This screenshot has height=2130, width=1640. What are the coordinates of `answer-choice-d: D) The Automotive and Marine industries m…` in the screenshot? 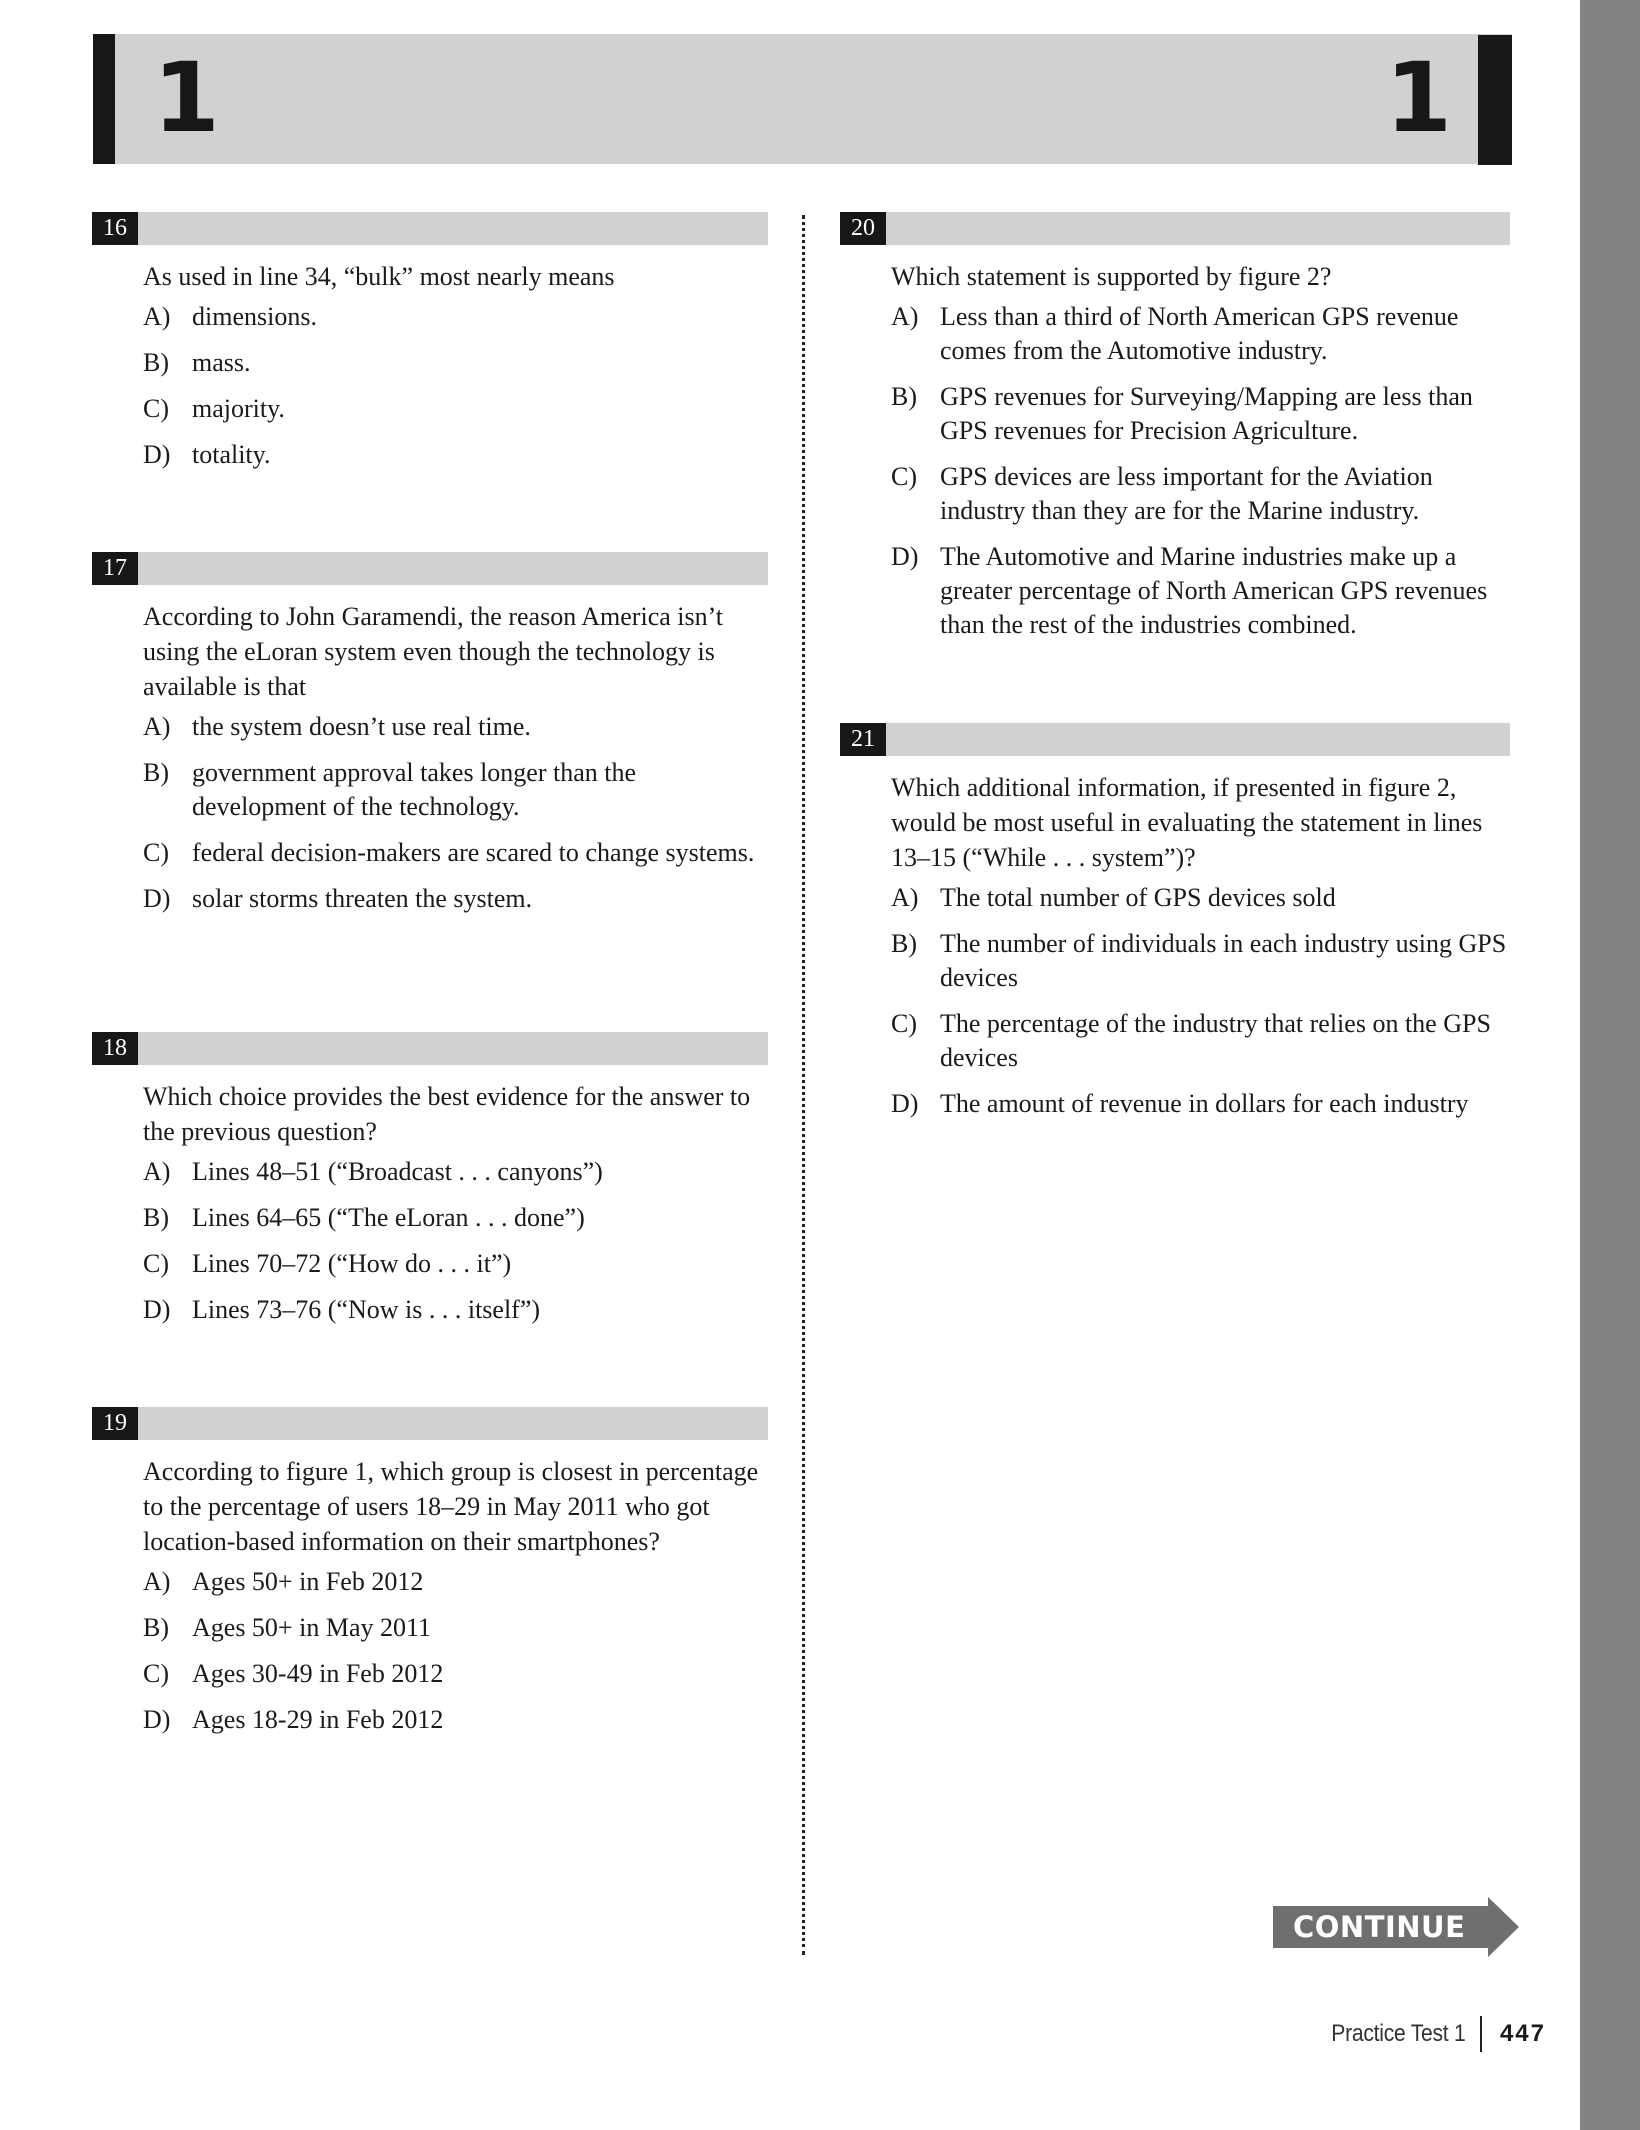 It's located at (1200, 591).